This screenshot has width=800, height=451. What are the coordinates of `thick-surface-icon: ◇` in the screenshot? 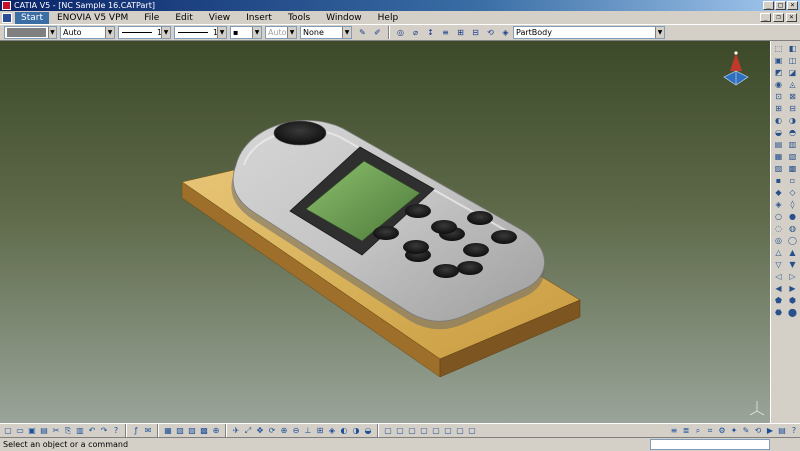 It's located at (792, 192).